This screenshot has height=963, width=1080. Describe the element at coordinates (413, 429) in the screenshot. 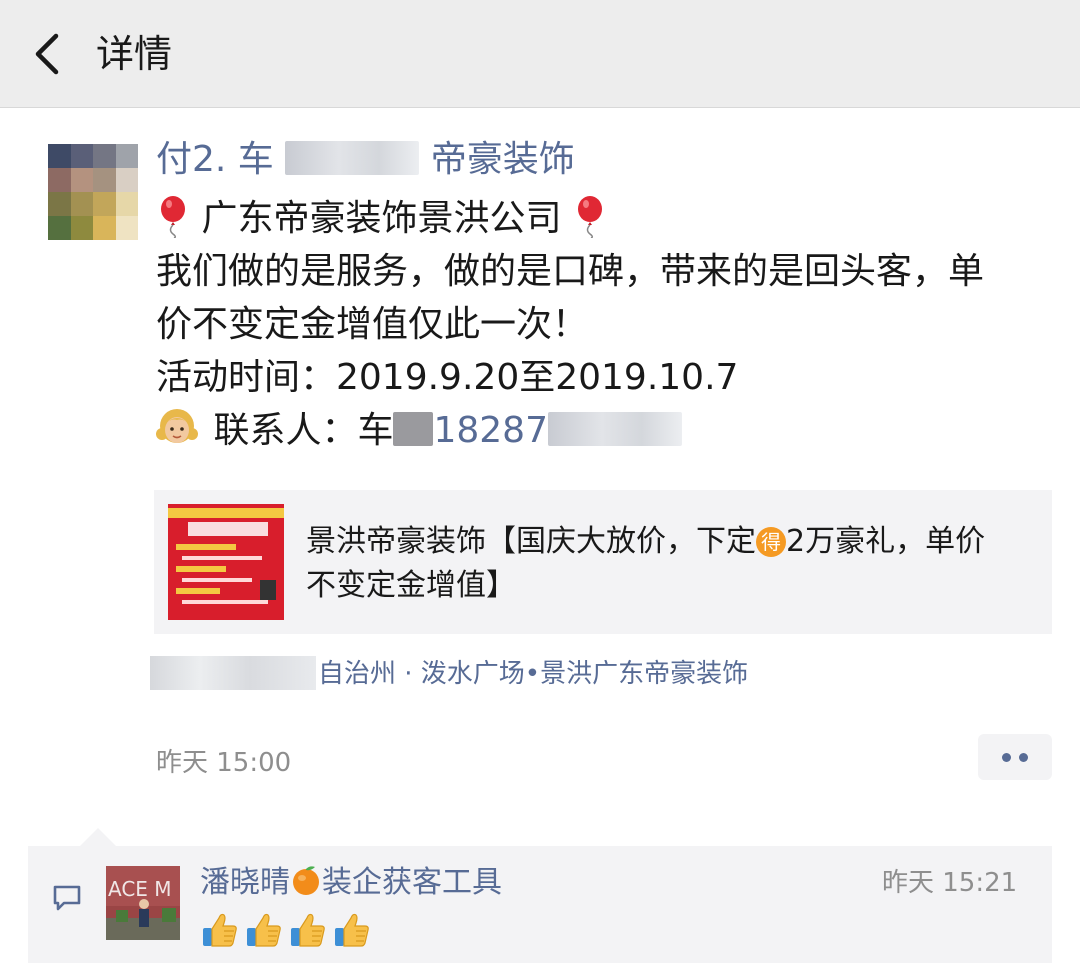

I see `redacted-contact-blur` at that location.